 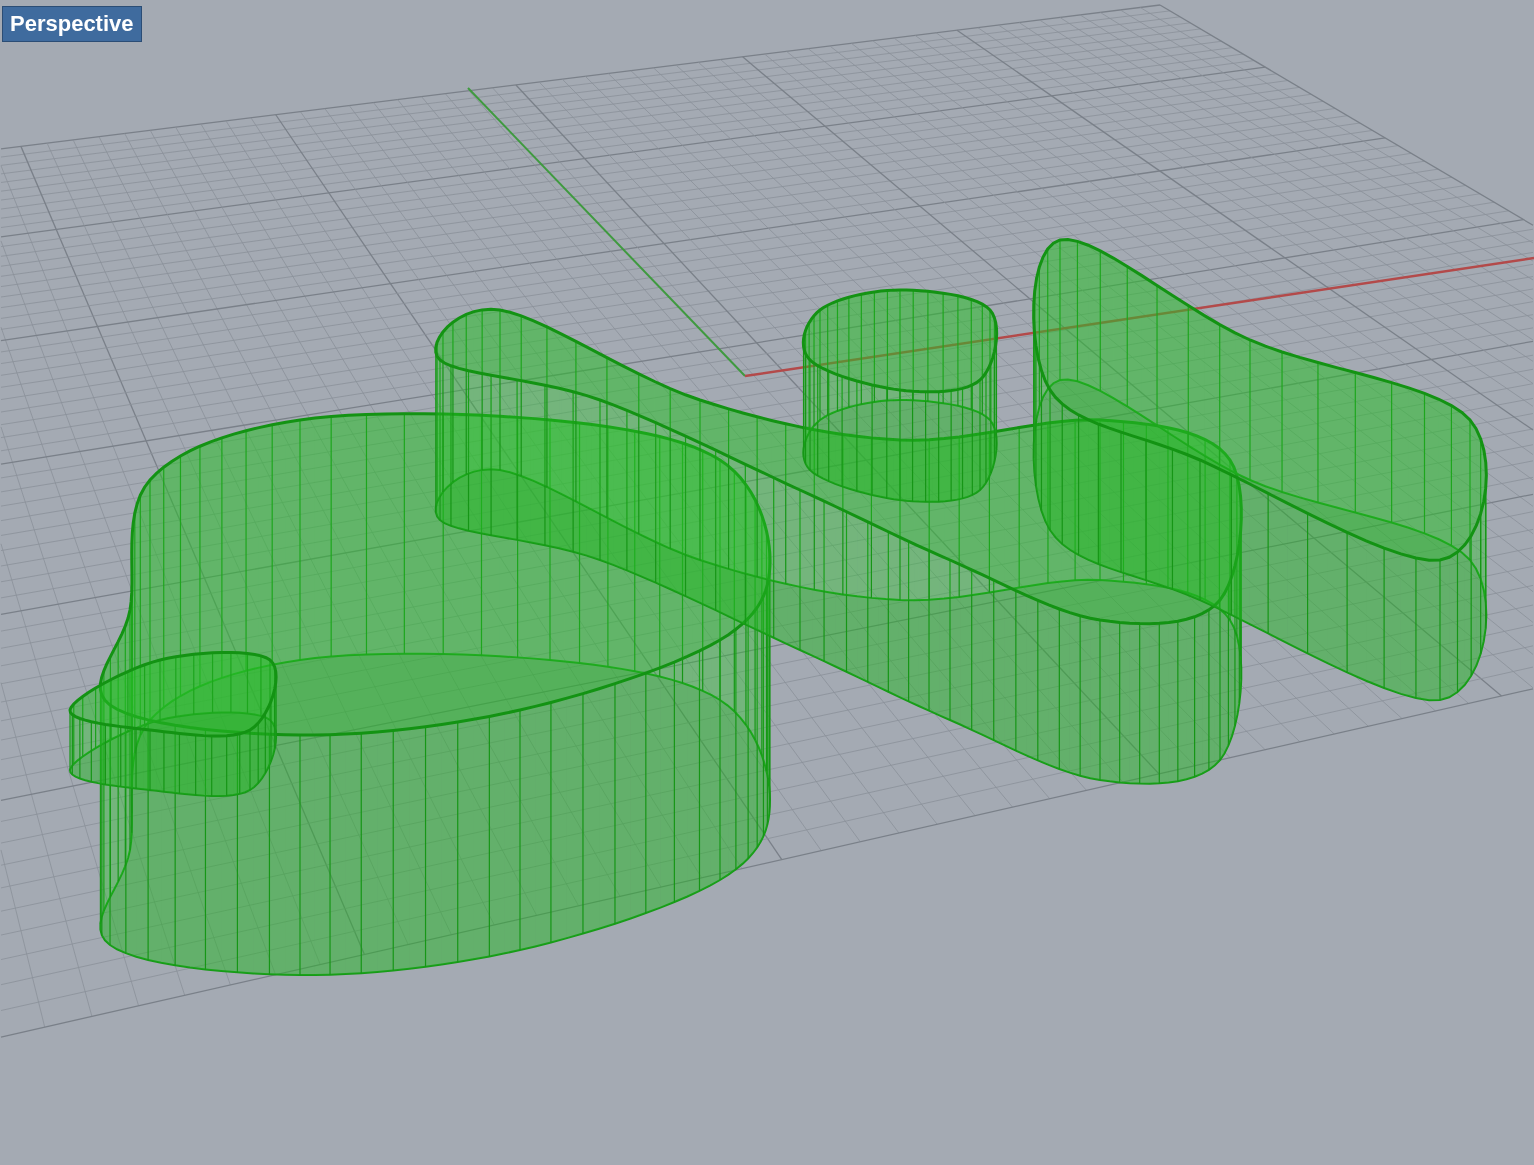 What do you see at coordinates (72, 24) in the screenshot?
I see `viewport-title: Perspective` at bounding box center [72, 24].